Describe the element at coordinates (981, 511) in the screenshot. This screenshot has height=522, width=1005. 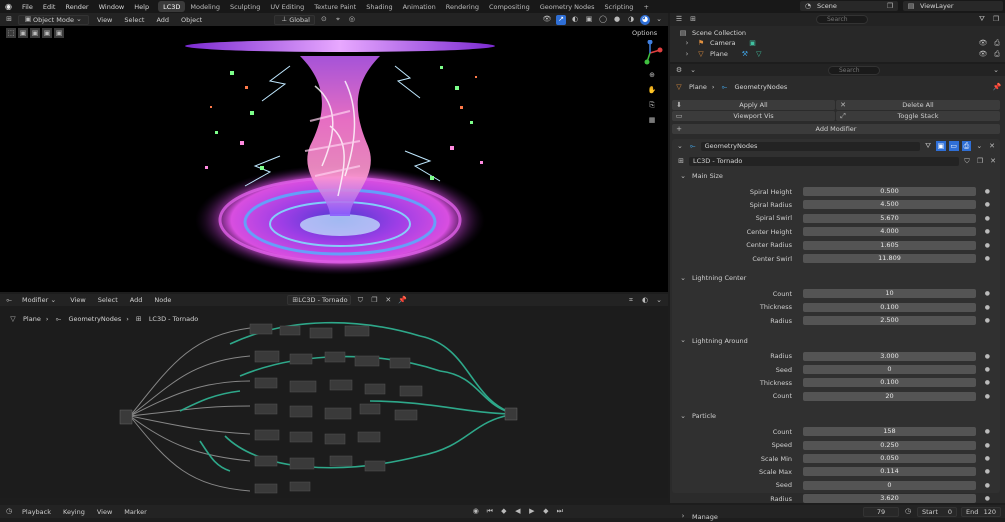
I see `end-frame-field: End 120` at that location.